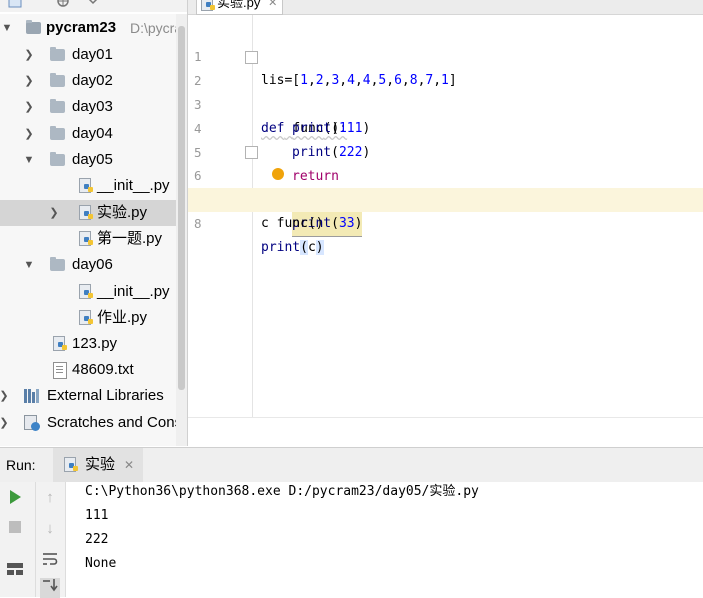 The width and height of the screenshot is (703, 598). I want to click on soft-wrap-icon, so click(50, 562).